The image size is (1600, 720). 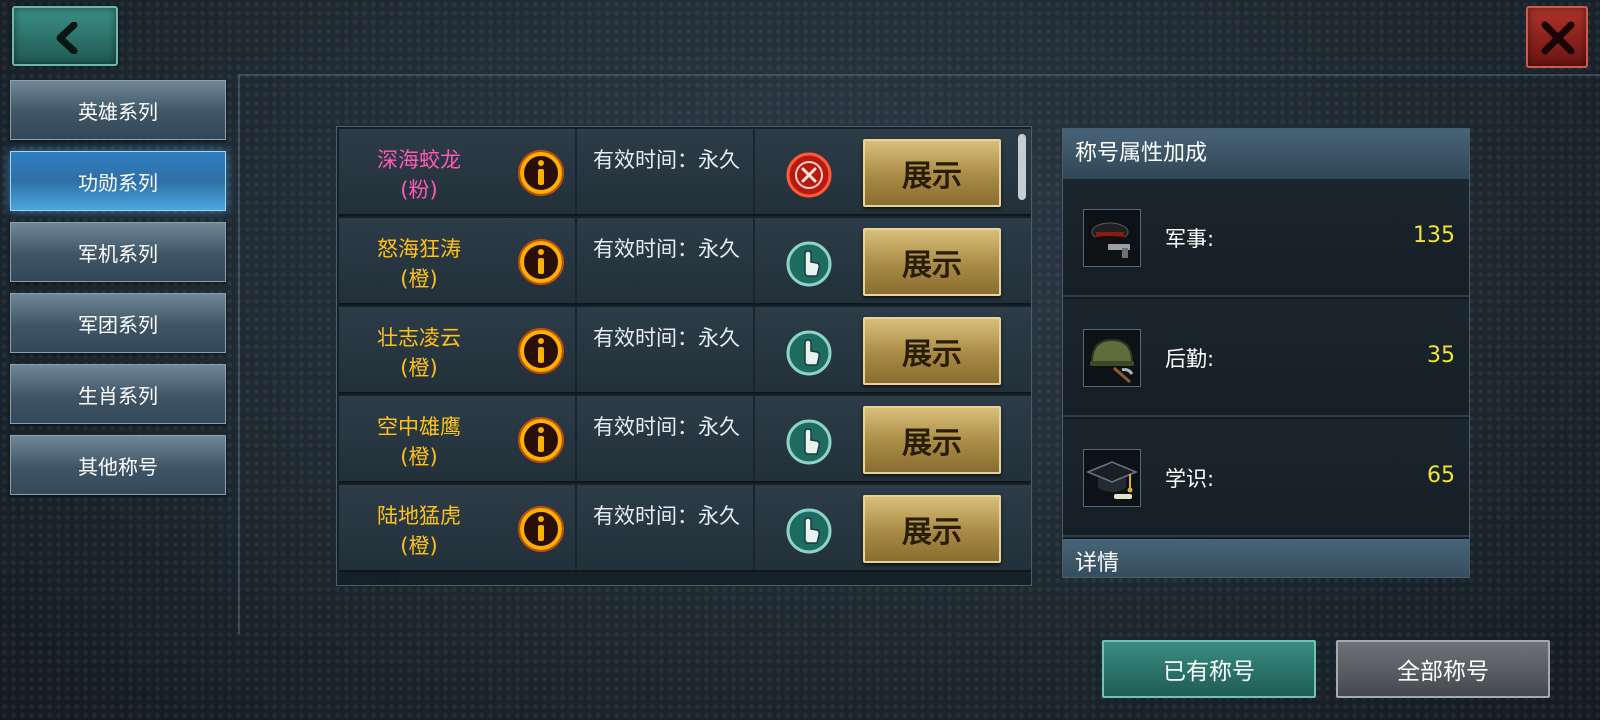 I want to click on attribute-row-logistics: 后勤: 35, so click(x=1266, y=358).